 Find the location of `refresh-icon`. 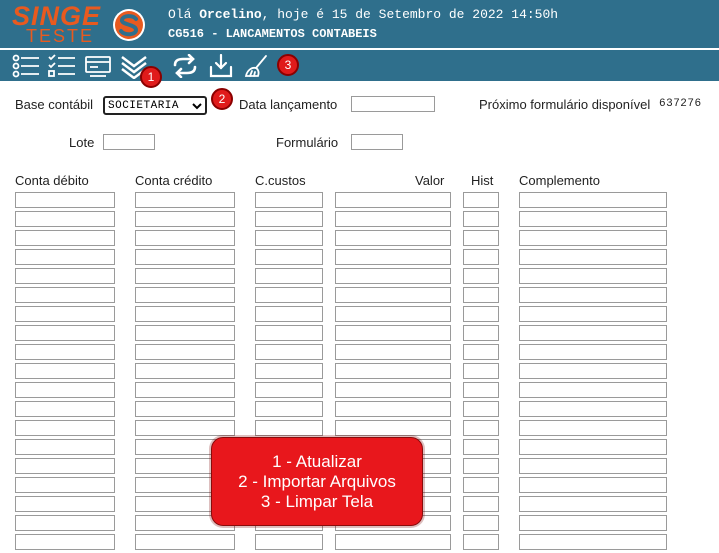

refresh-icon is located at coordinates (185, 65).